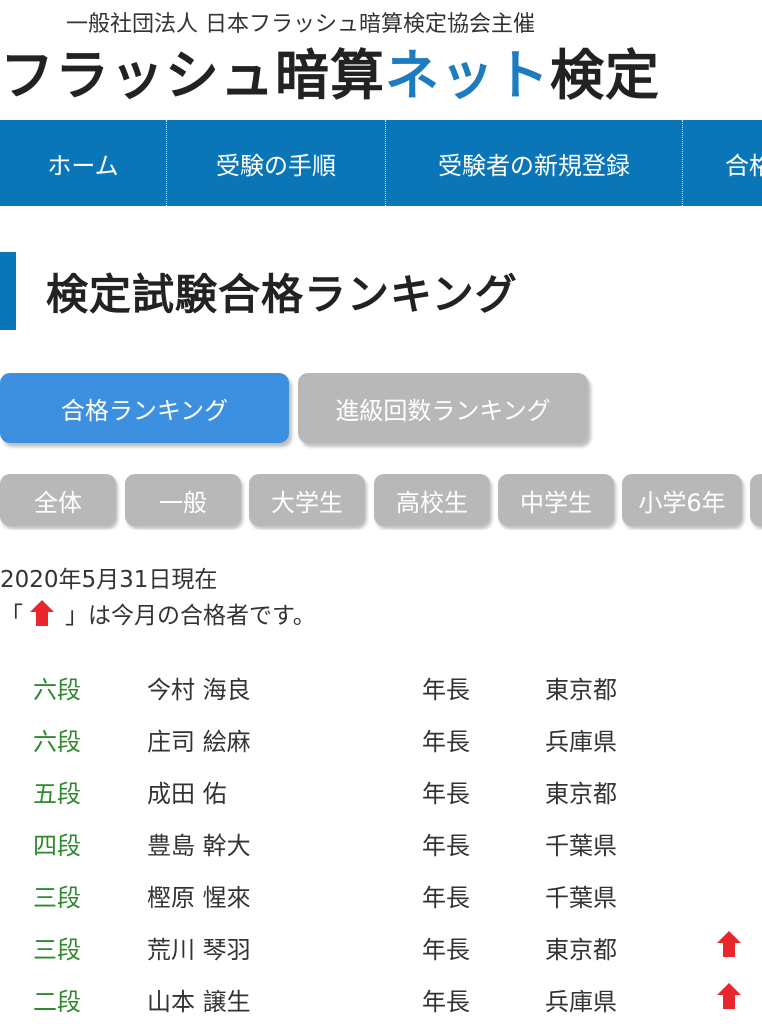 Image resolution: width=762 pixels, height=1024 pixels. What do you see at coordinates (199, 950) in the screenshot?
I see `examinee-name: 荒川 琴羽` at bounding box center [199, 950].